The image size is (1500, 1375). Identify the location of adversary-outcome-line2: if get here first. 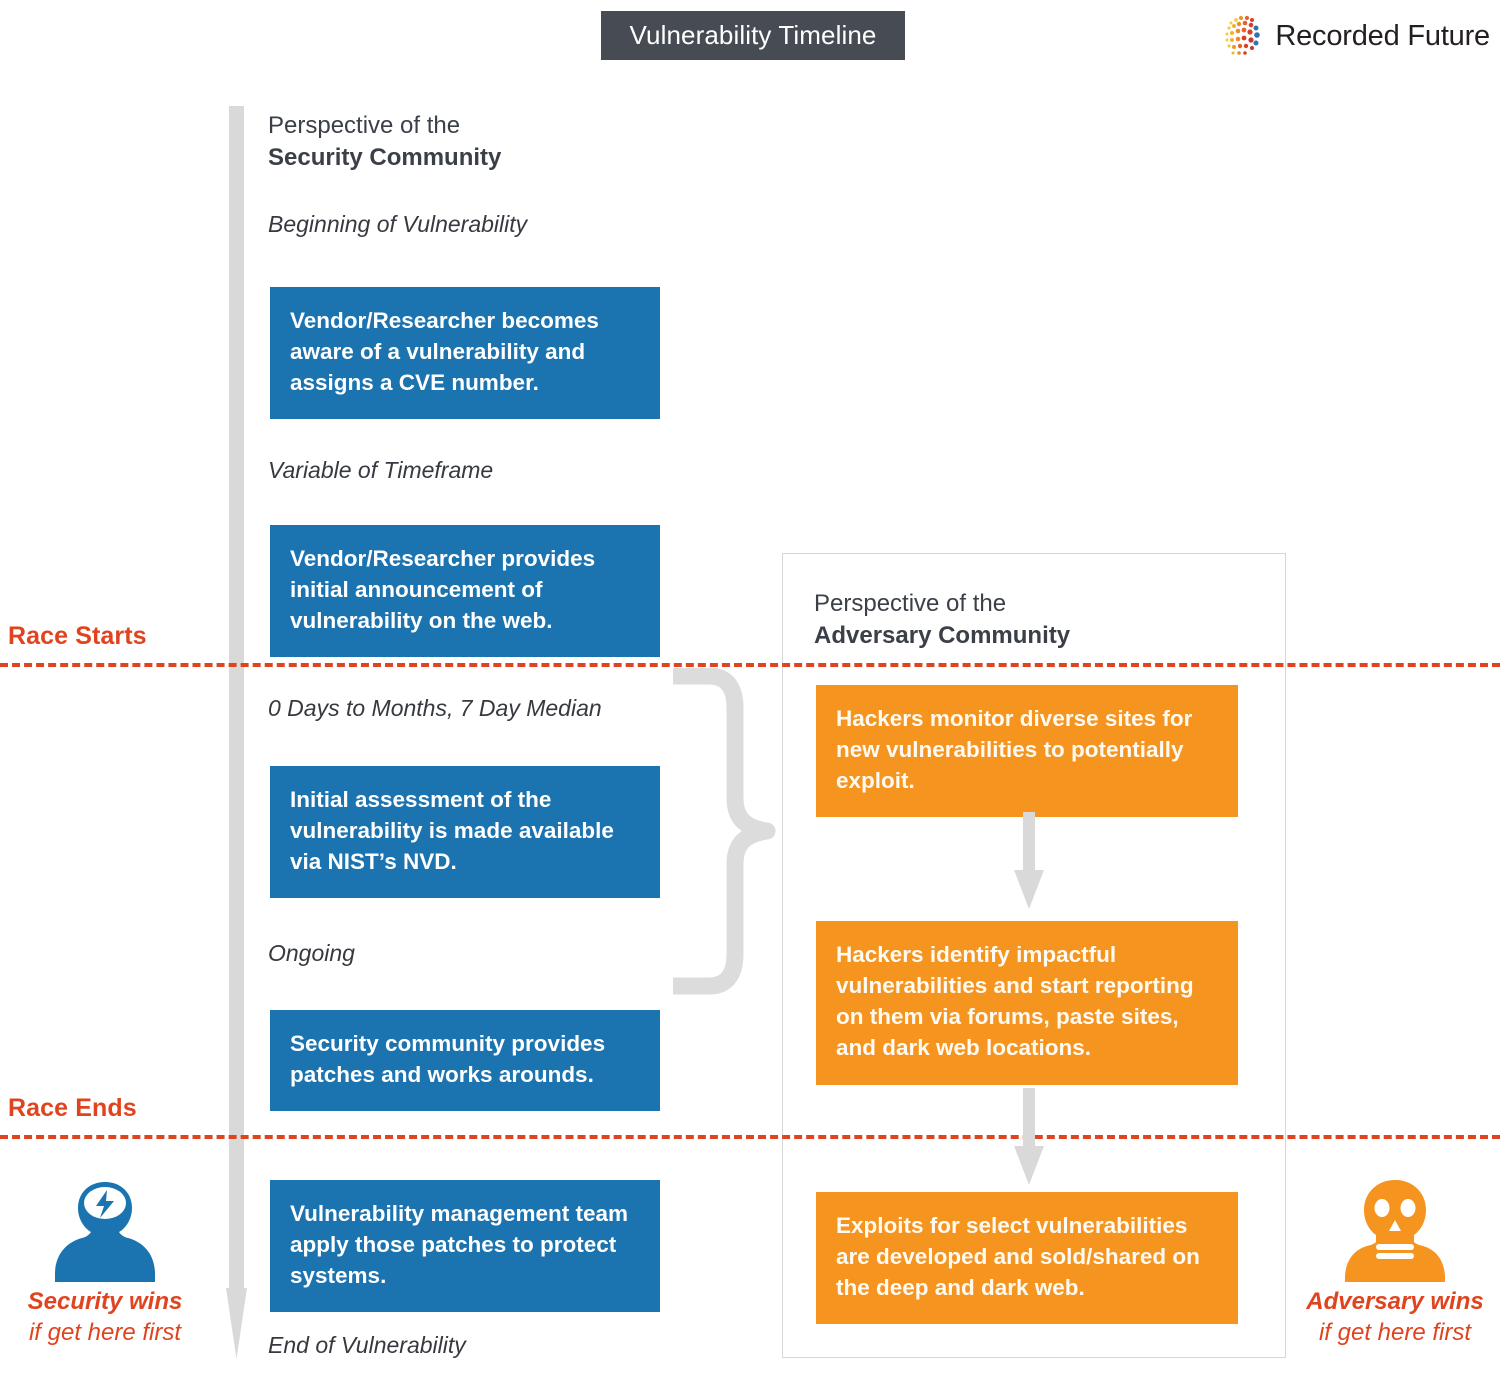
(1395, 1332).